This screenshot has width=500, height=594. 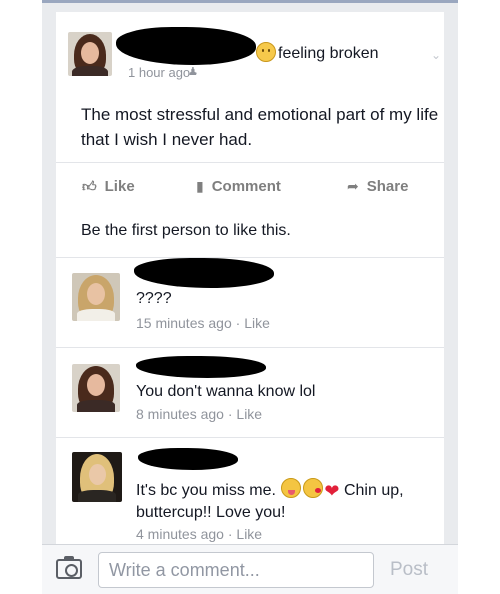 I want to click on comment-label: Comment, so click(x=246, y=186).